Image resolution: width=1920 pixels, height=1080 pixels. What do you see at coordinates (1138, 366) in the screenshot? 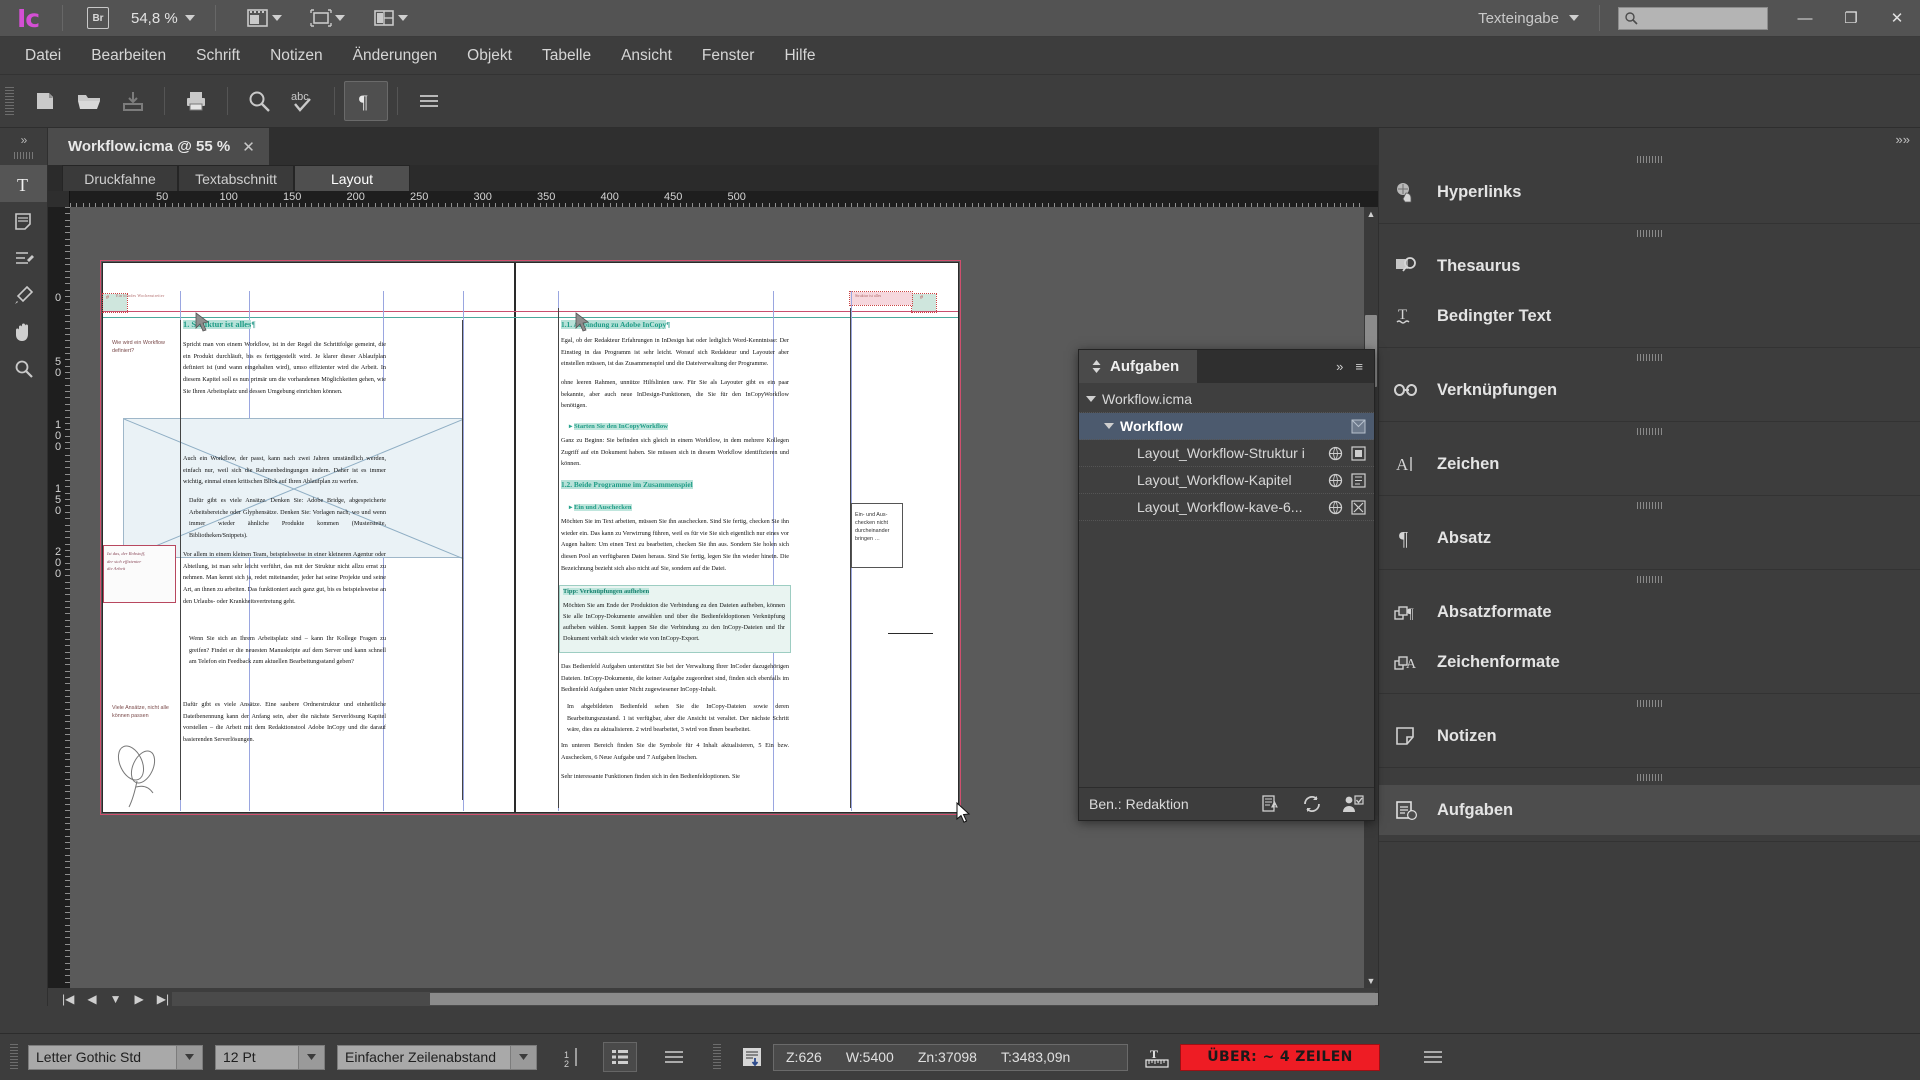
I see `assignments-panel-tab: Aufgaben` at bounding box center [1138, 366].